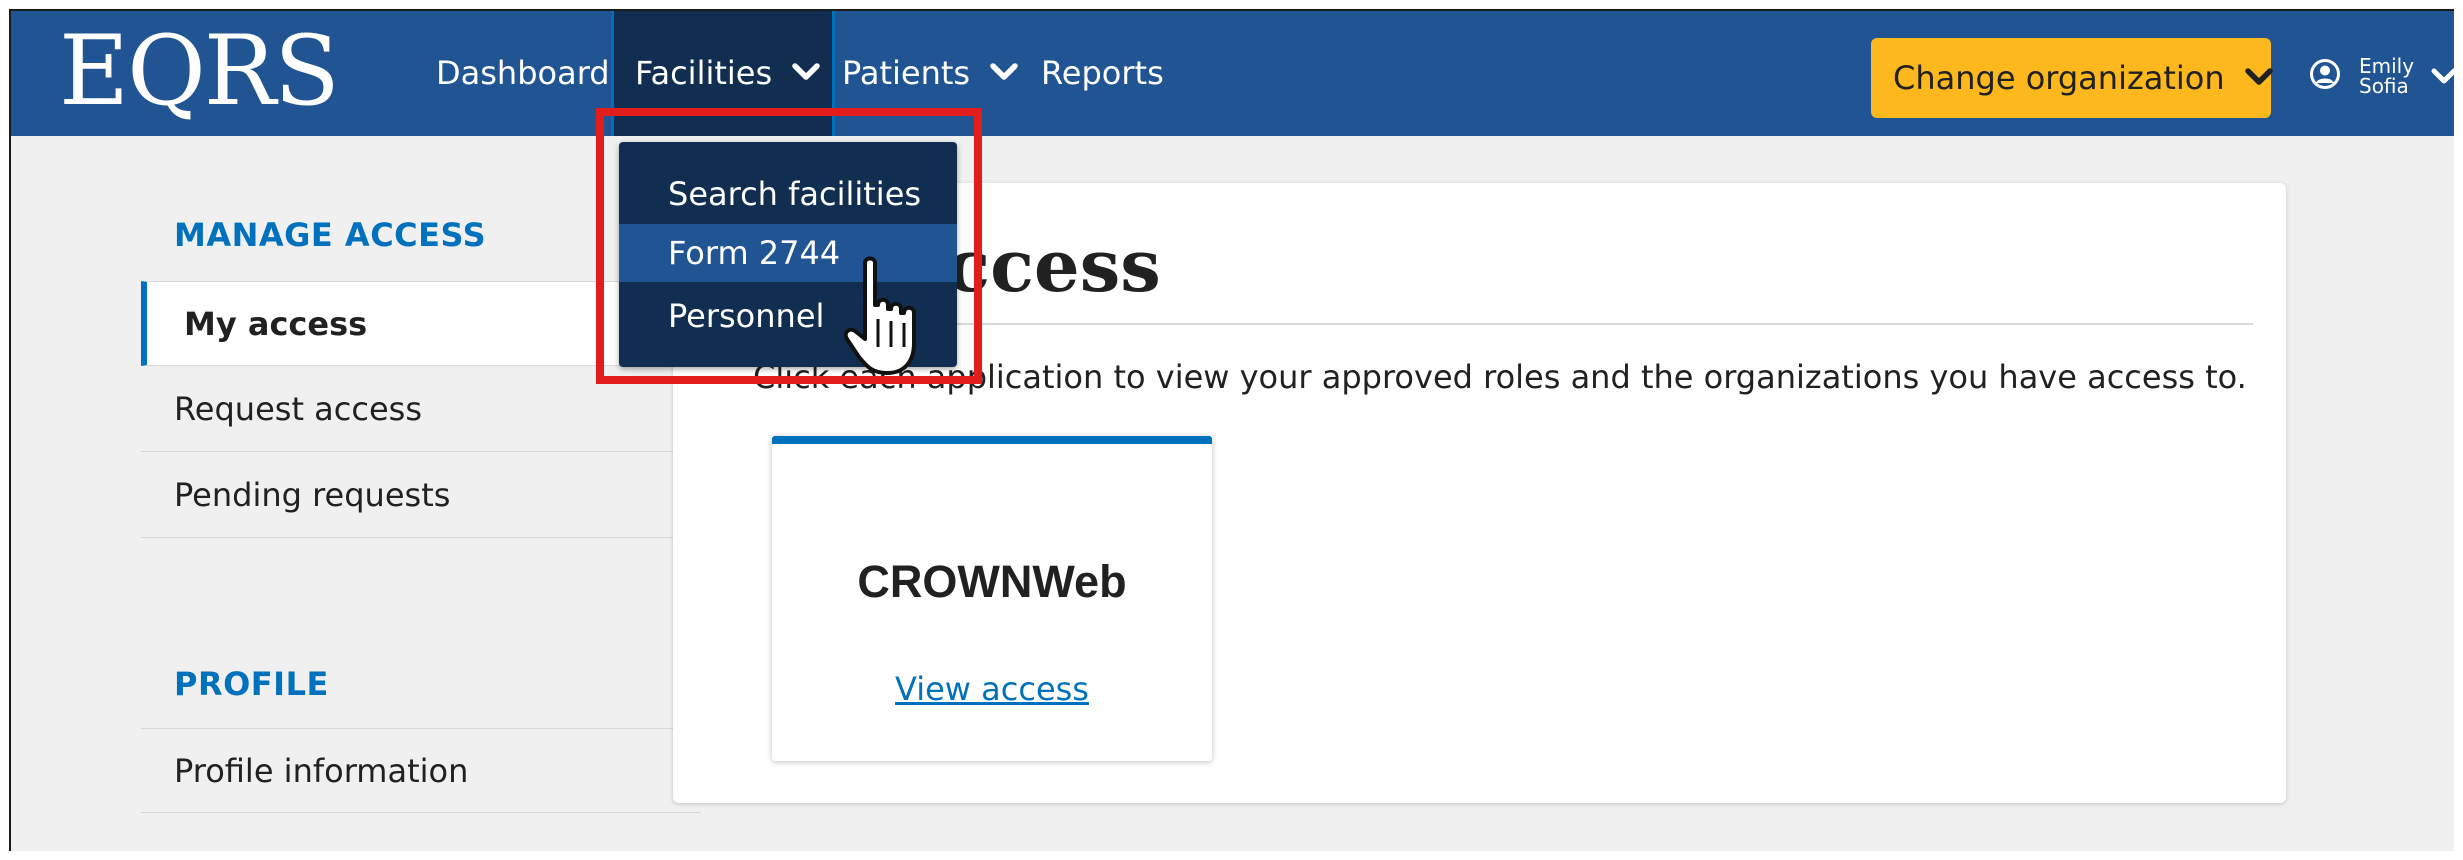  What do you see at coordinates (199, 71) in the screenshot?
I see `eqrs-logo: EQRS` at bounding box center [199, 71].